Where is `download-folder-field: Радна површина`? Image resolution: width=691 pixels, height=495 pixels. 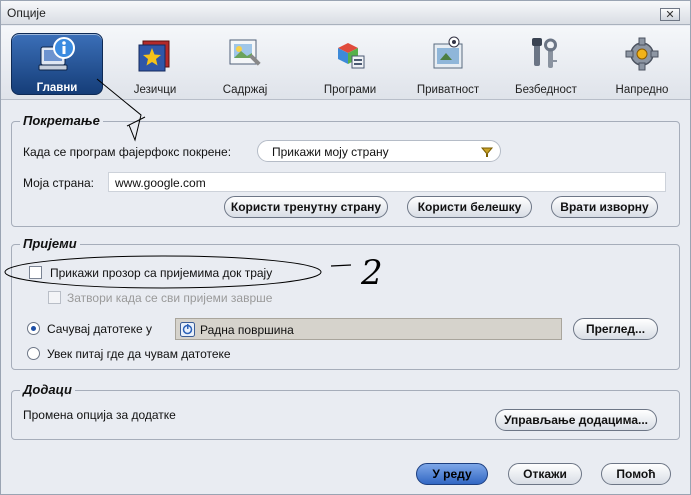 download-folder-field: Радна површина is located at coordinates (368, 329).